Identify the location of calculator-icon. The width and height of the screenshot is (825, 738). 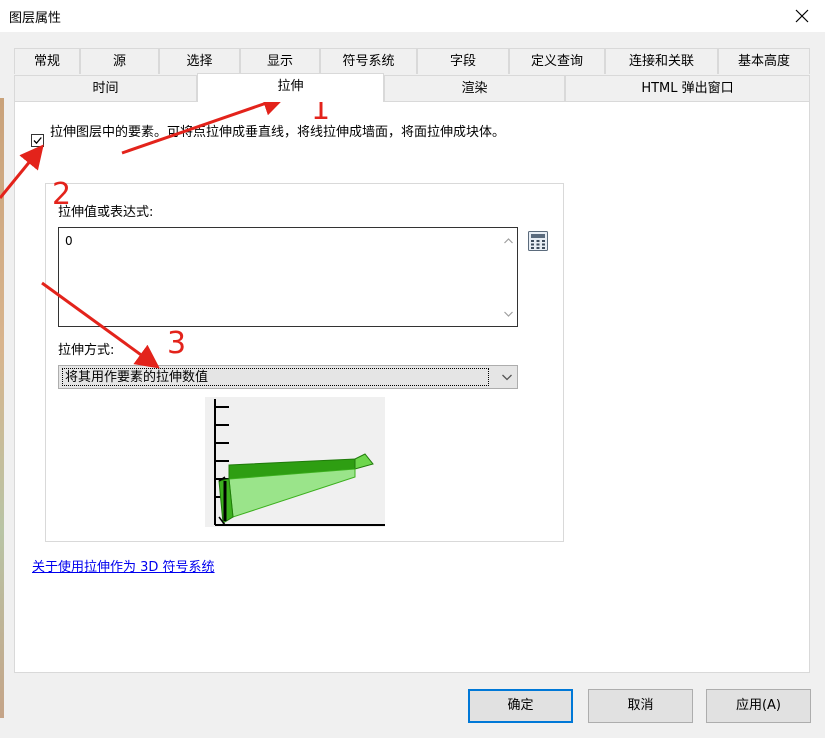
(538, 241).